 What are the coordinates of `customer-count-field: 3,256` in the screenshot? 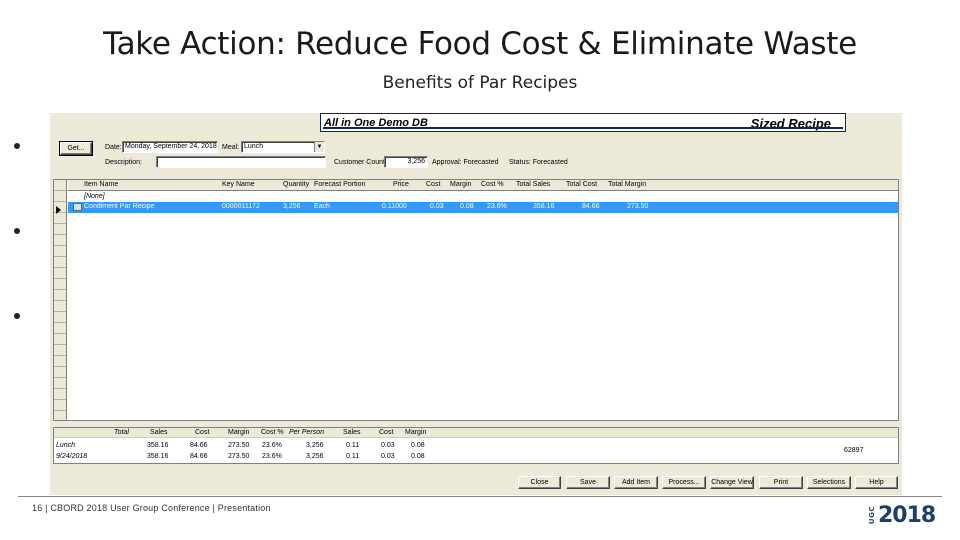 It's located at (406, 162).